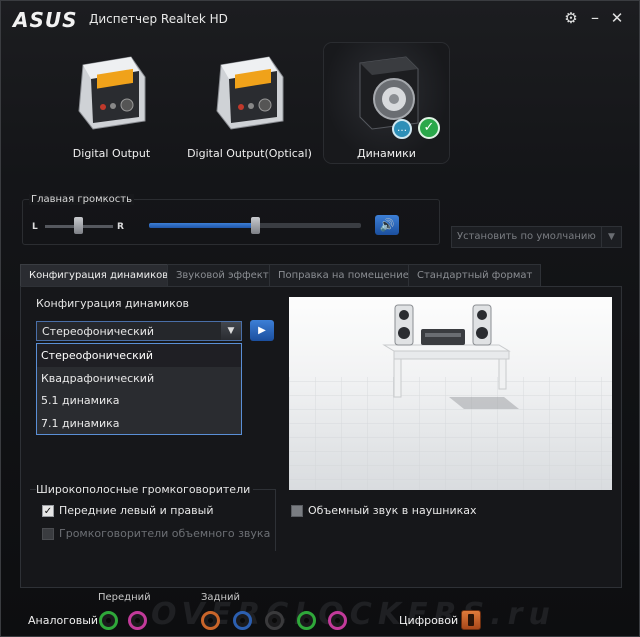  I want to click on speaker-config-select: Стереофонический ▼, so click(139, 331).